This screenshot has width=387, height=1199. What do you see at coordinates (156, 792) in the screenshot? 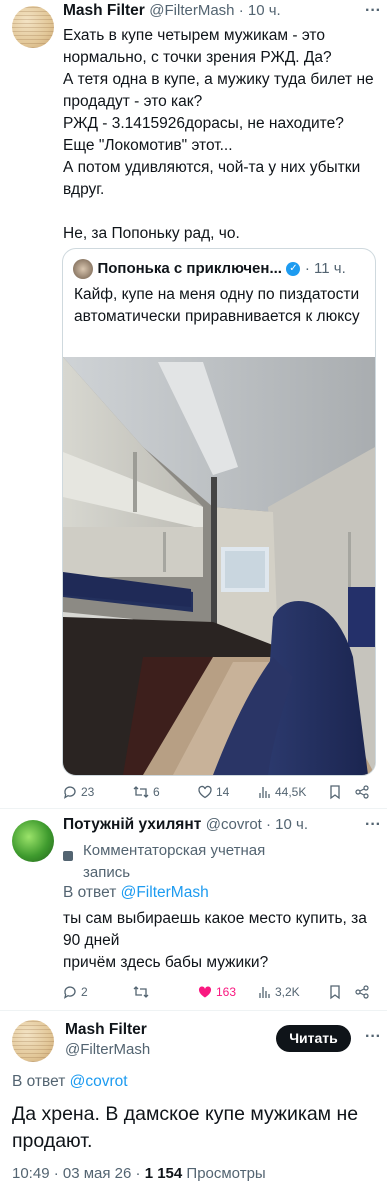
I see `retweet-count: 6` at bounding box center [156, 792].